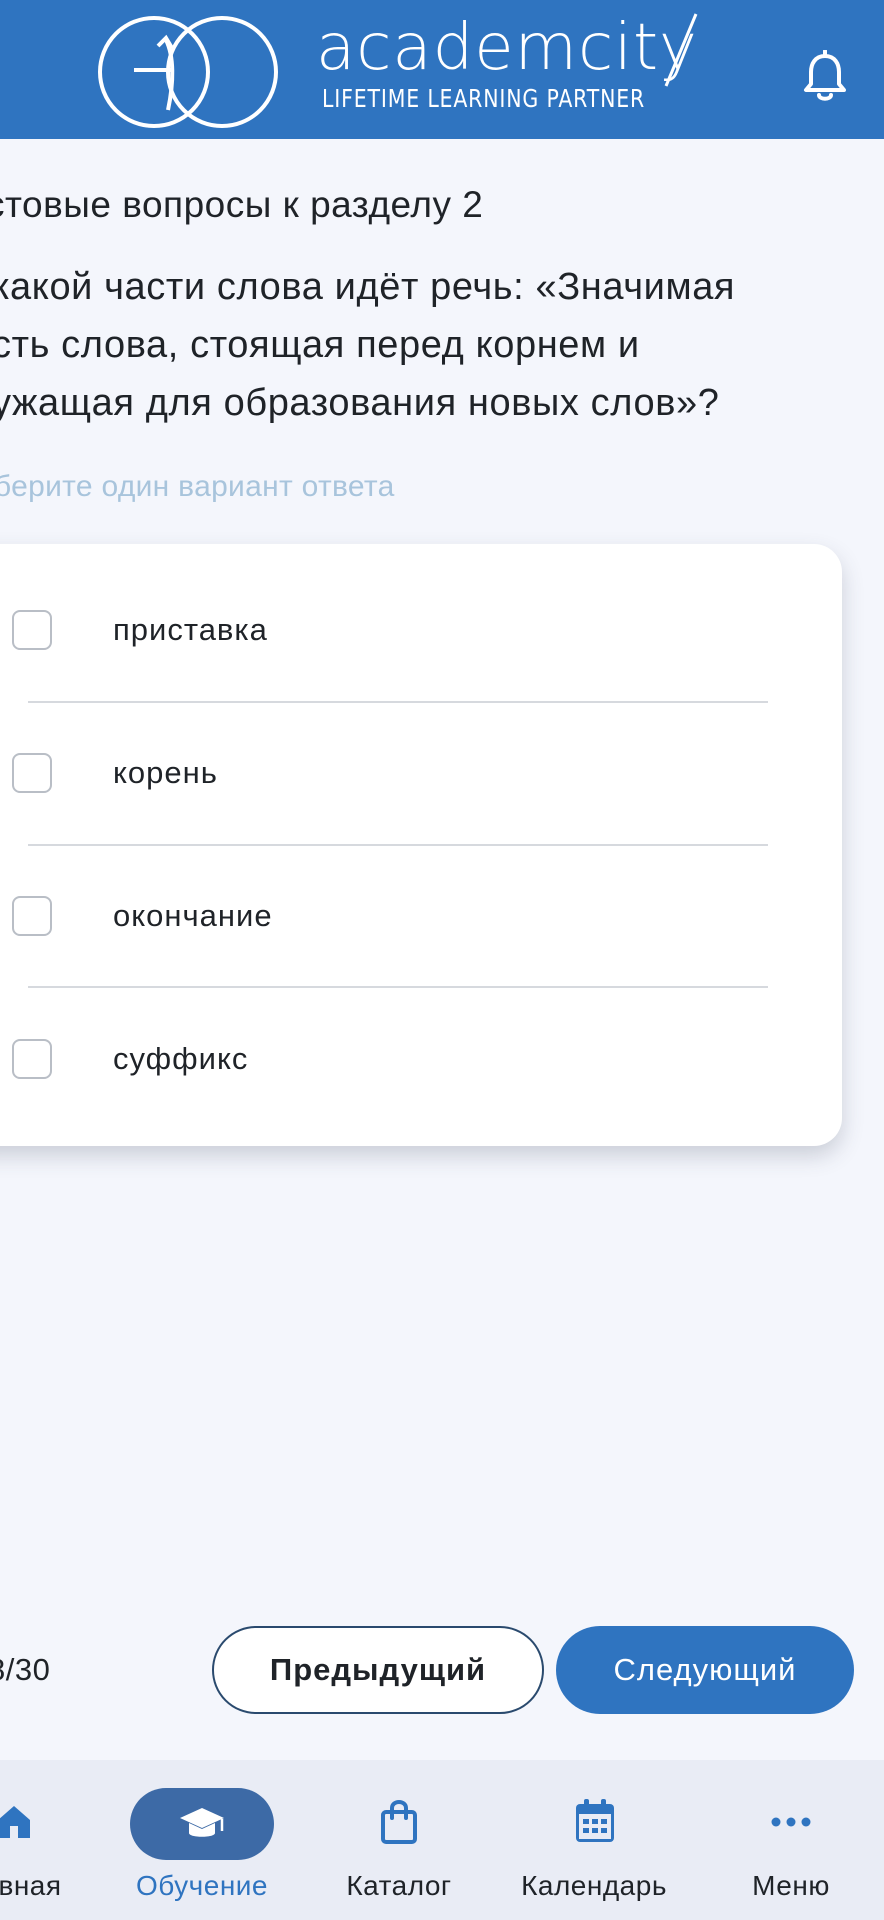 This screenshot has height=1920, width=884. What do you see at coordinates (594, 1885) in the screenshot?
I see `nav-label: Календарь` at bounding box center [594, 1885].